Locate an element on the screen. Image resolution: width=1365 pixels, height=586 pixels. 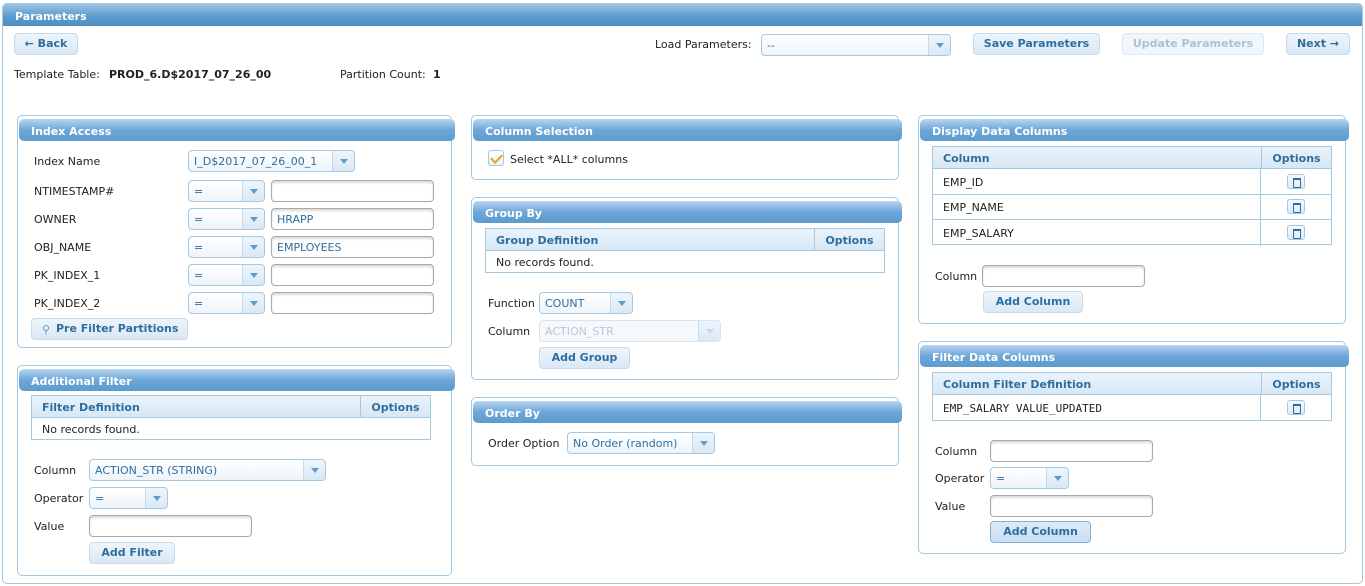
group-by-panel: Group By is located at coordinates (686, 288).